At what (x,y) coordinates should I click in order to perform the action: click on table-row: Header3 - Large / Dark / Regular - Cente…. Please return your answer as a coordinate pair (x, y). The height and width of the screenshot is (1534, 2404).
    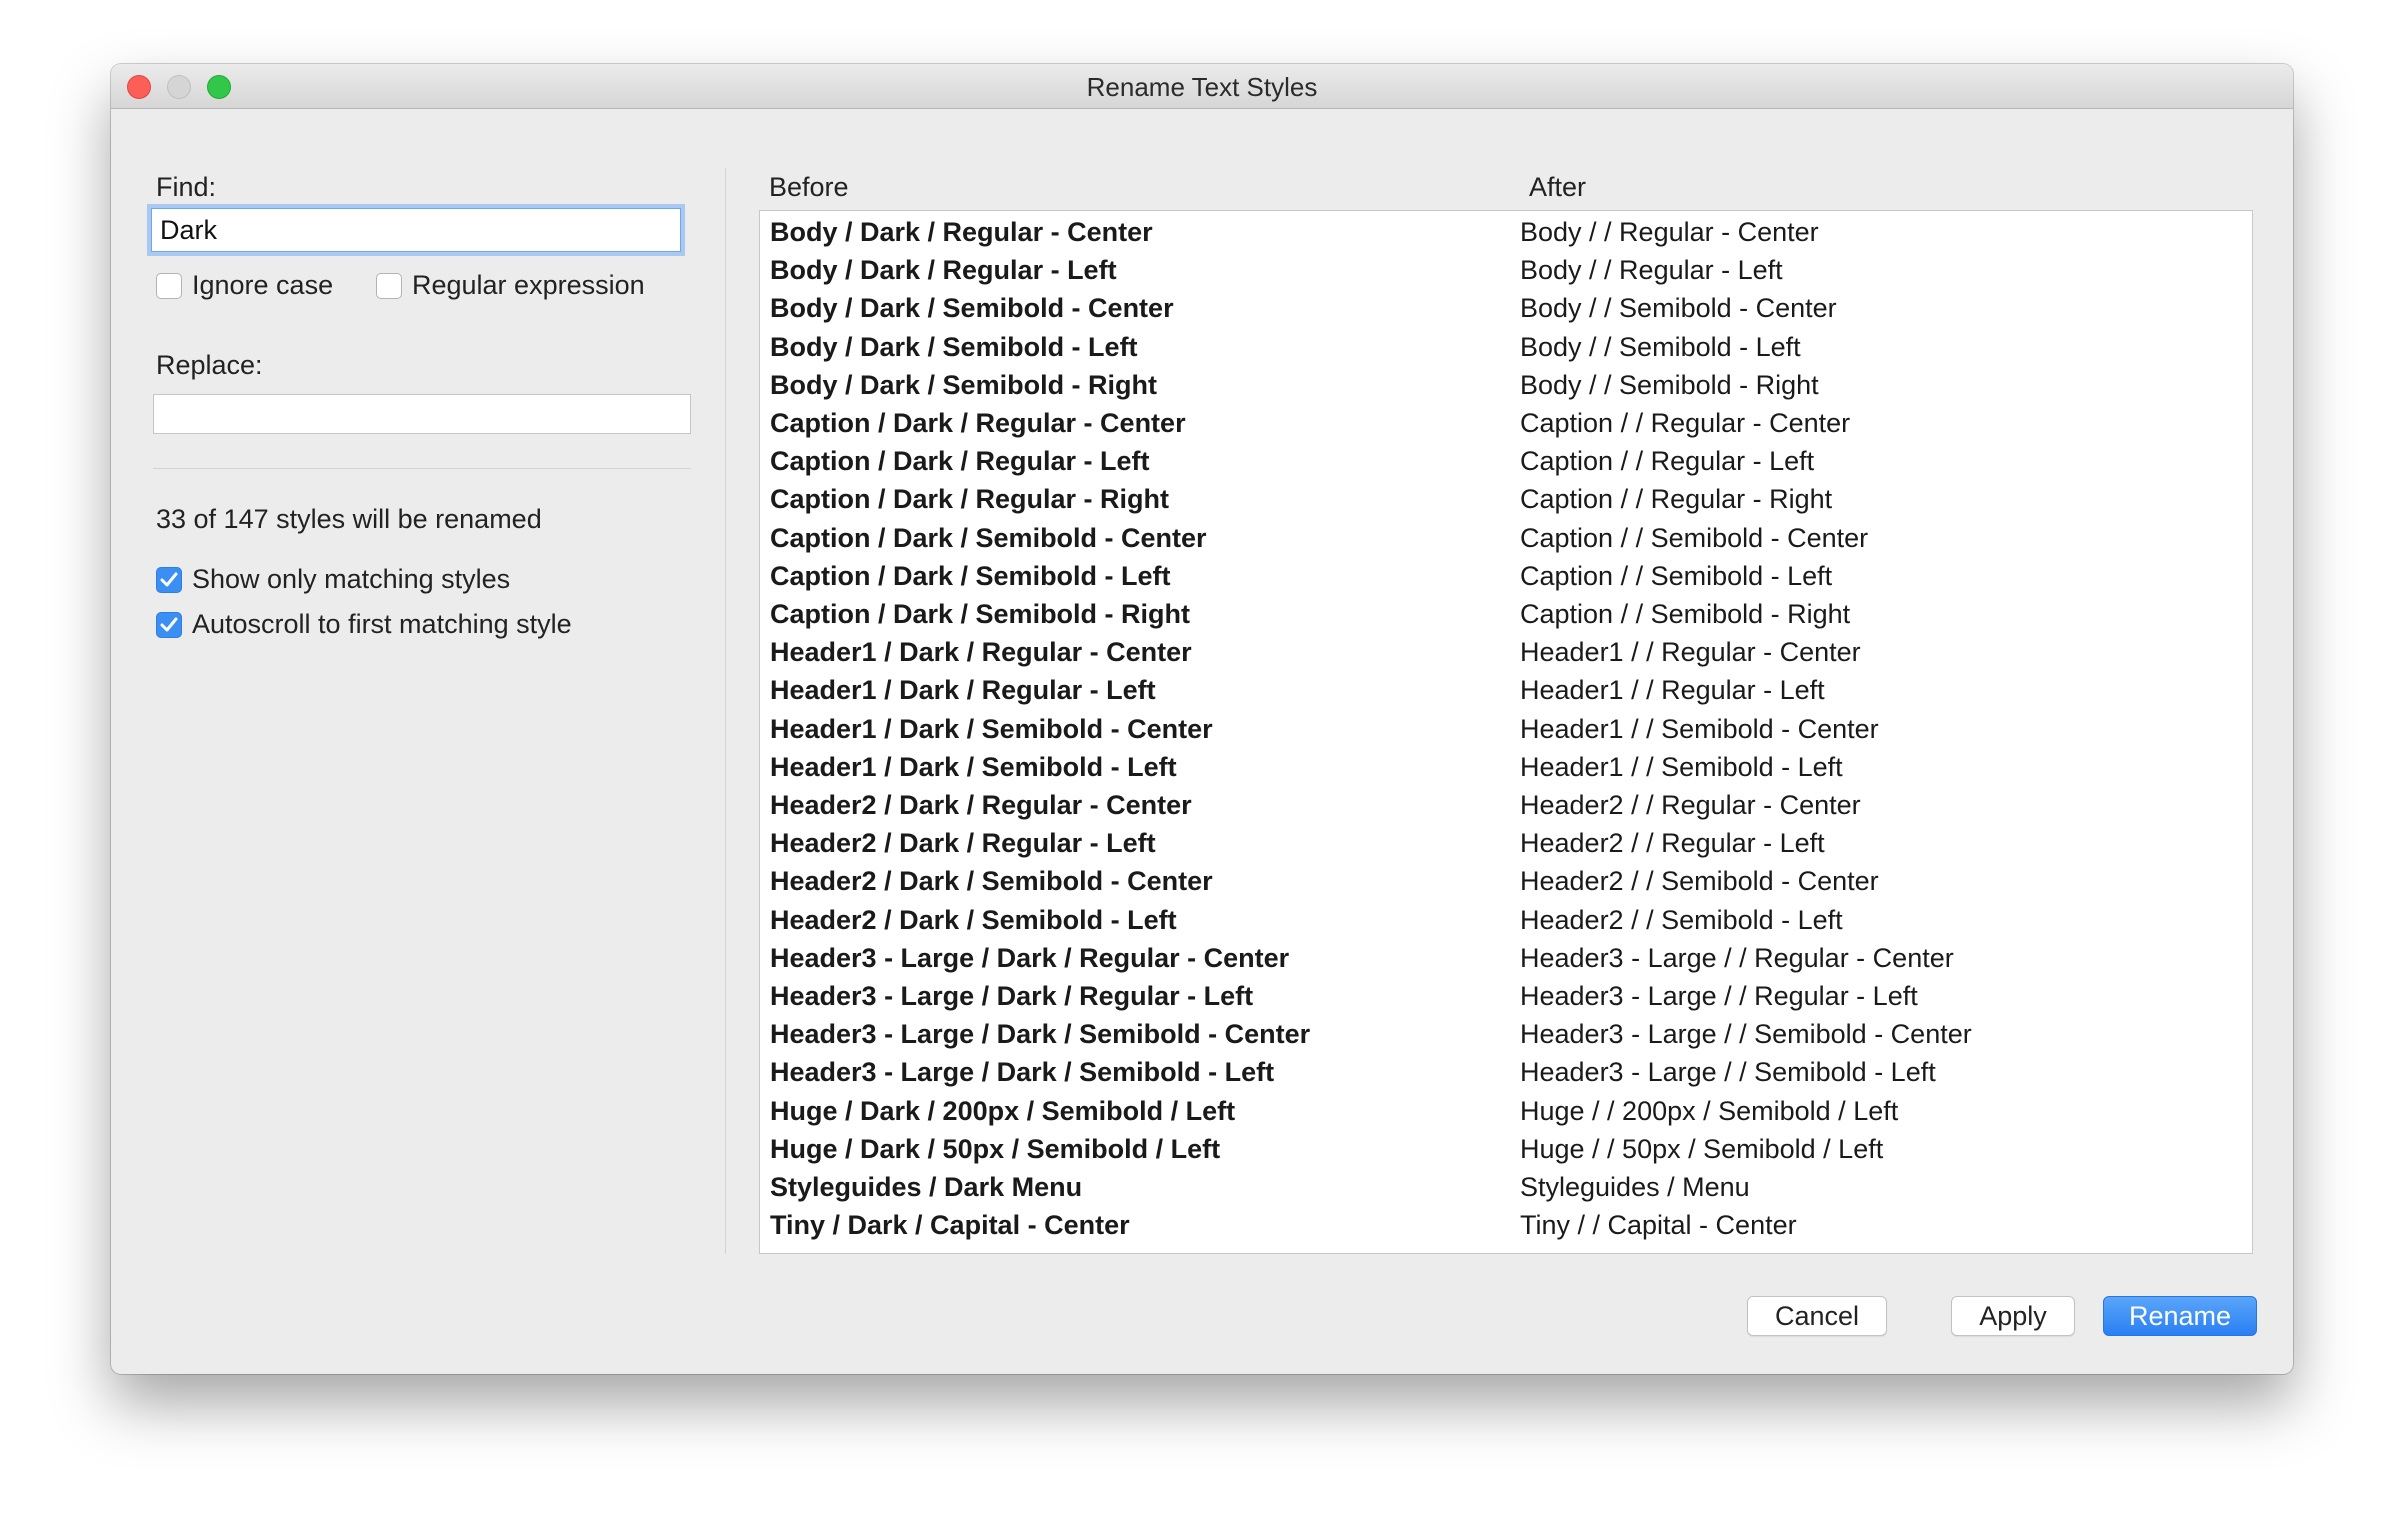
    Looking at the image, I should click on (1506, 960).